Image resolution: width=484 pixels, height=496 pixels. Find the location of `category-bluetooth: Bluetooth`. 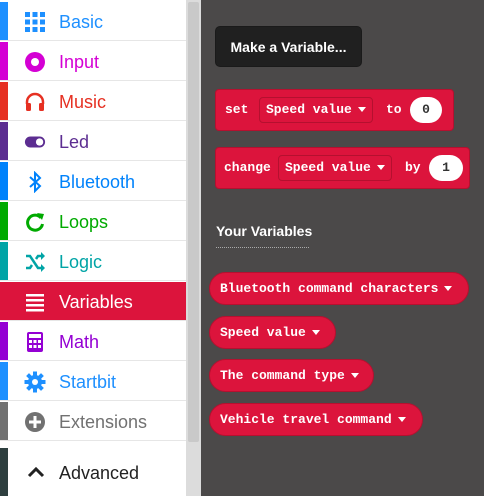

category-bluetooth: Bluetooth is located at coordinates (93, 181).